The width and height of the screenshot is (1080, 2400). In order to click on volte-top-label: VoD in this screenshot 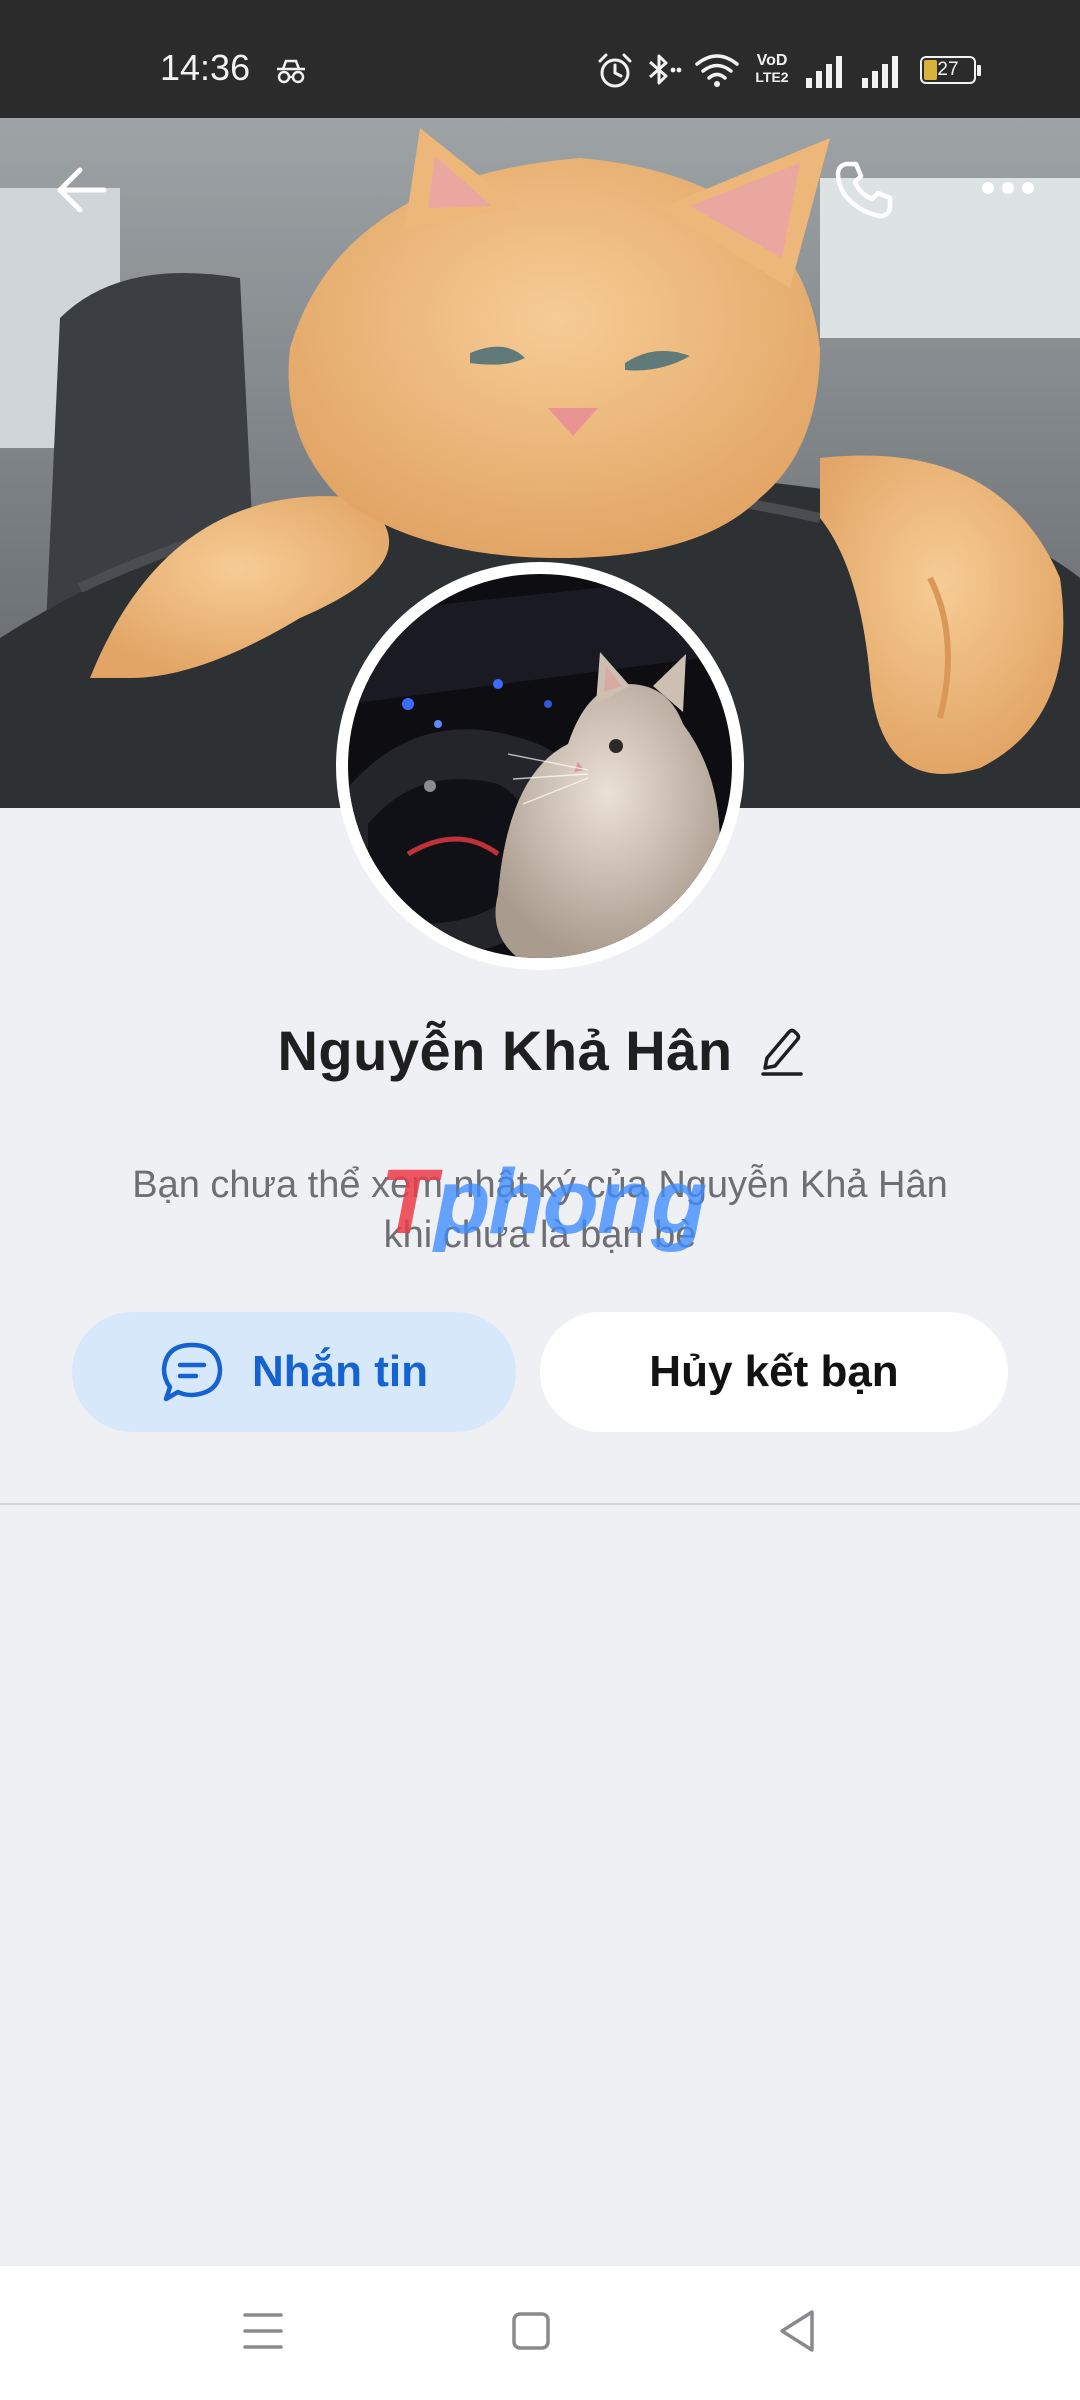, I will do `click(772, 60)`.